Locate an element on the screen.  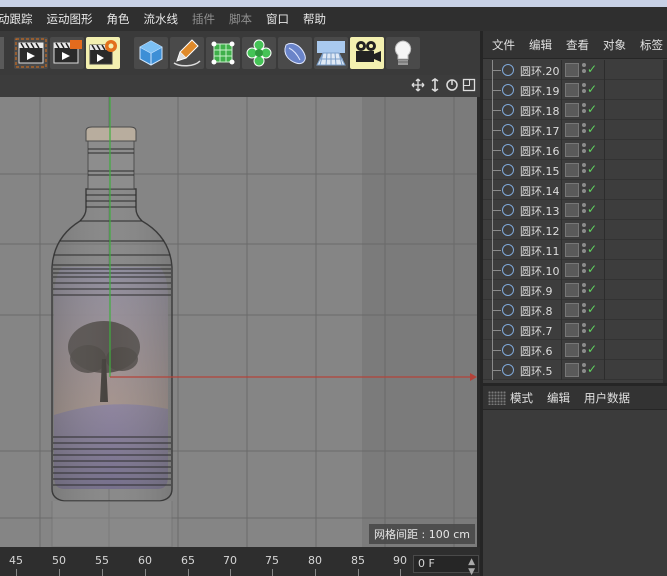
object-row: 圆环.11 ✓ is located at coordinates (575, 250).